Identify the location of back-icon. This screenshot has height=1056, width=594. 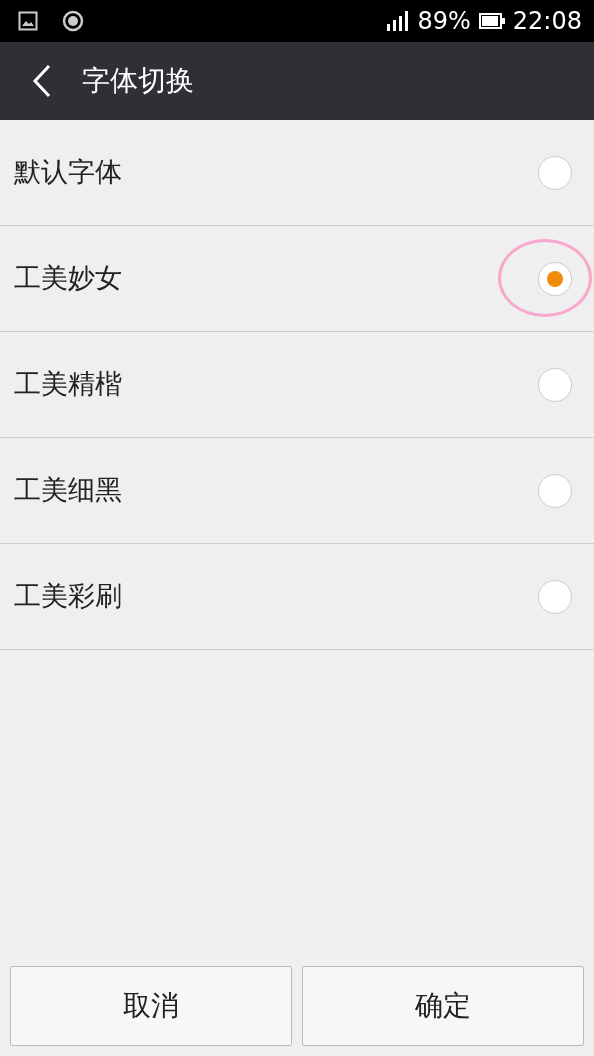
(42, 81).